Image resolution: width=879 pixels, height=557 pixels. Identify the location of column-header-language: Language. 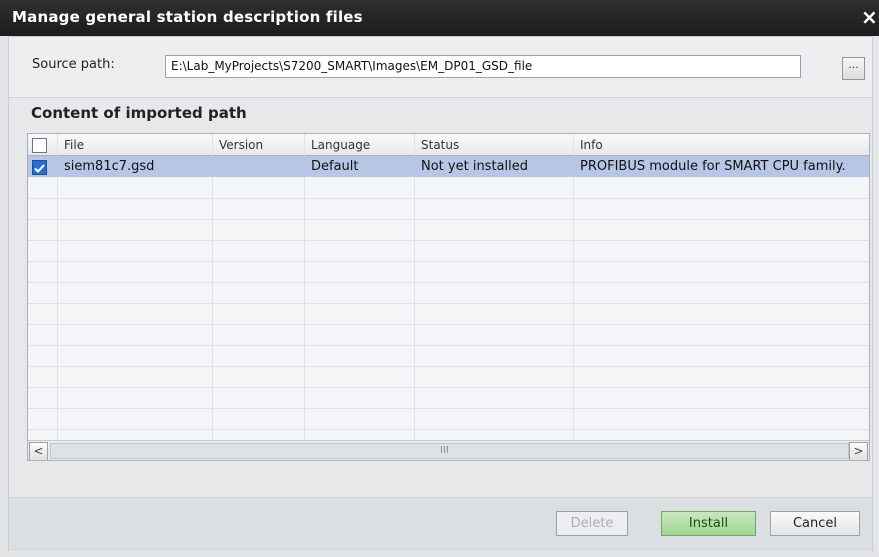
(360, 145).